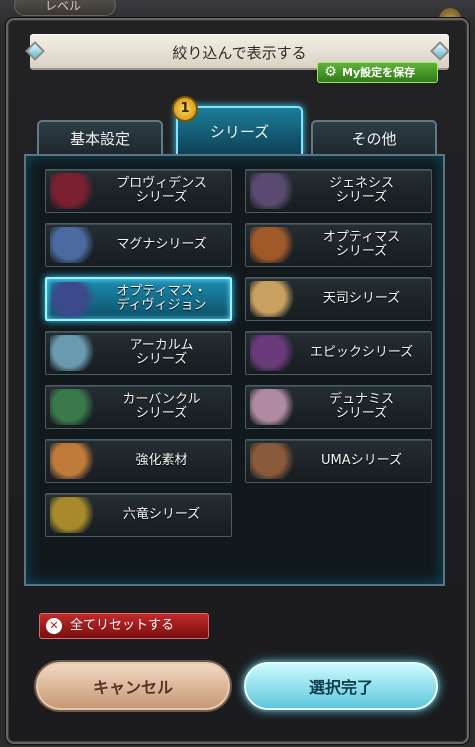 Image resolution: width=475 pixels, height=747 pixels. I want to click on save-button-label: My設定を保存, so click(379, 72).